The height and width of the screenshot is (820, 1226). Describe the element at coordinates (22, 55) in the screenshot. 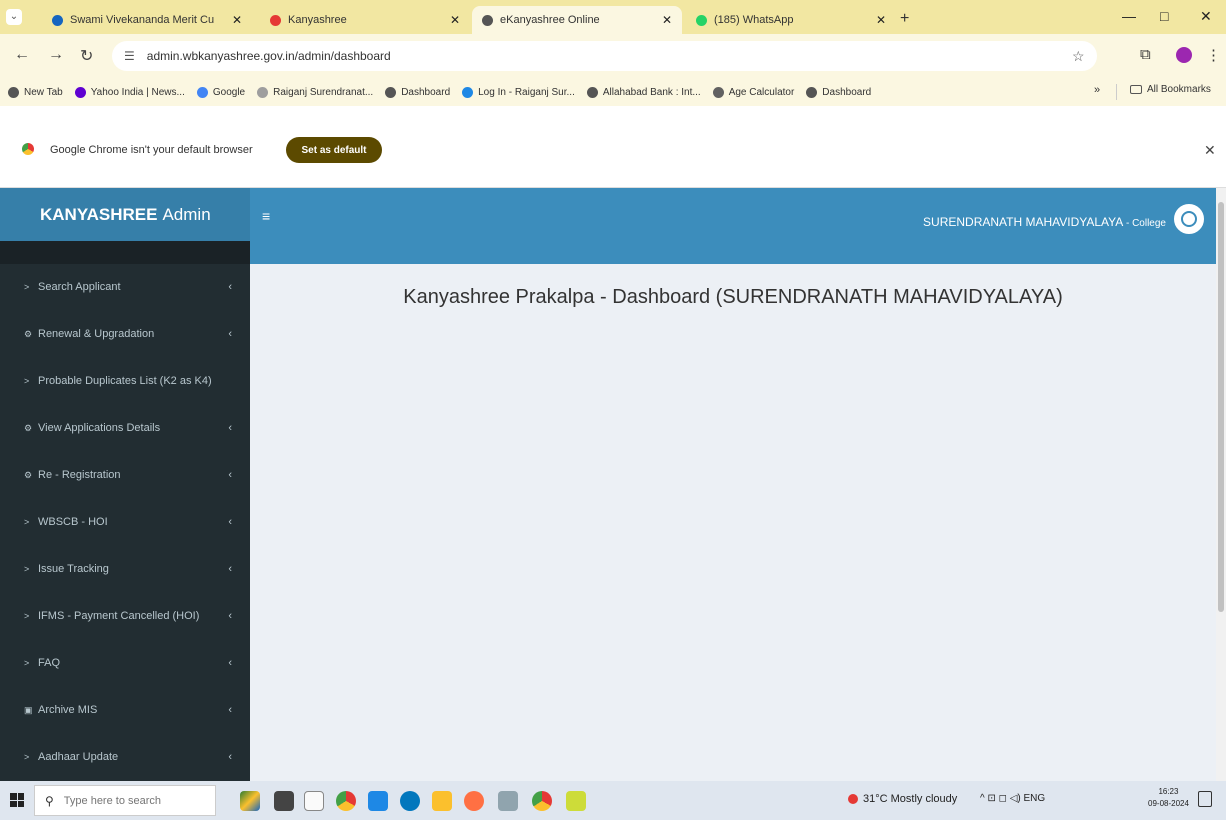

I see `back-icon: ←` at that location.